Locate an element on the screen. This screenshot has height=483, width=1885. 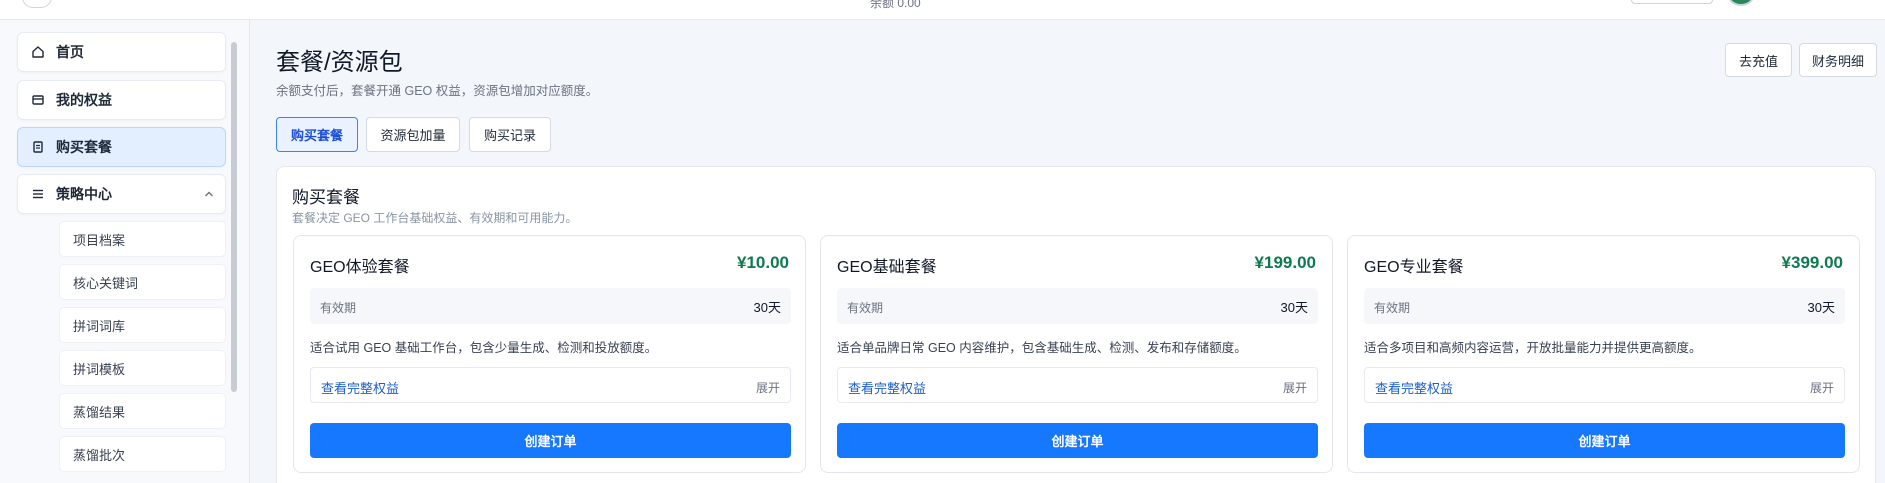
sidebar-item-label: 购买套餐 is located at coordinates (84, 147).